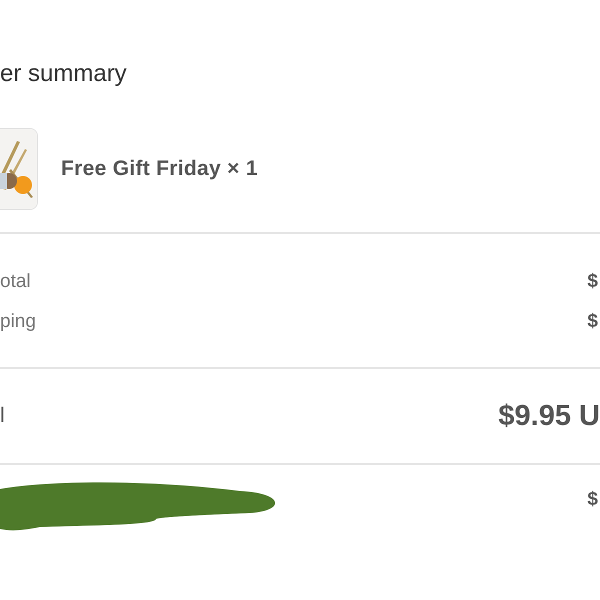 The image size is (600, 600). Describe the element at coordinates (159, 169) in the screenshot. I see `item-name: Free Gift Friday × 1` at that location.